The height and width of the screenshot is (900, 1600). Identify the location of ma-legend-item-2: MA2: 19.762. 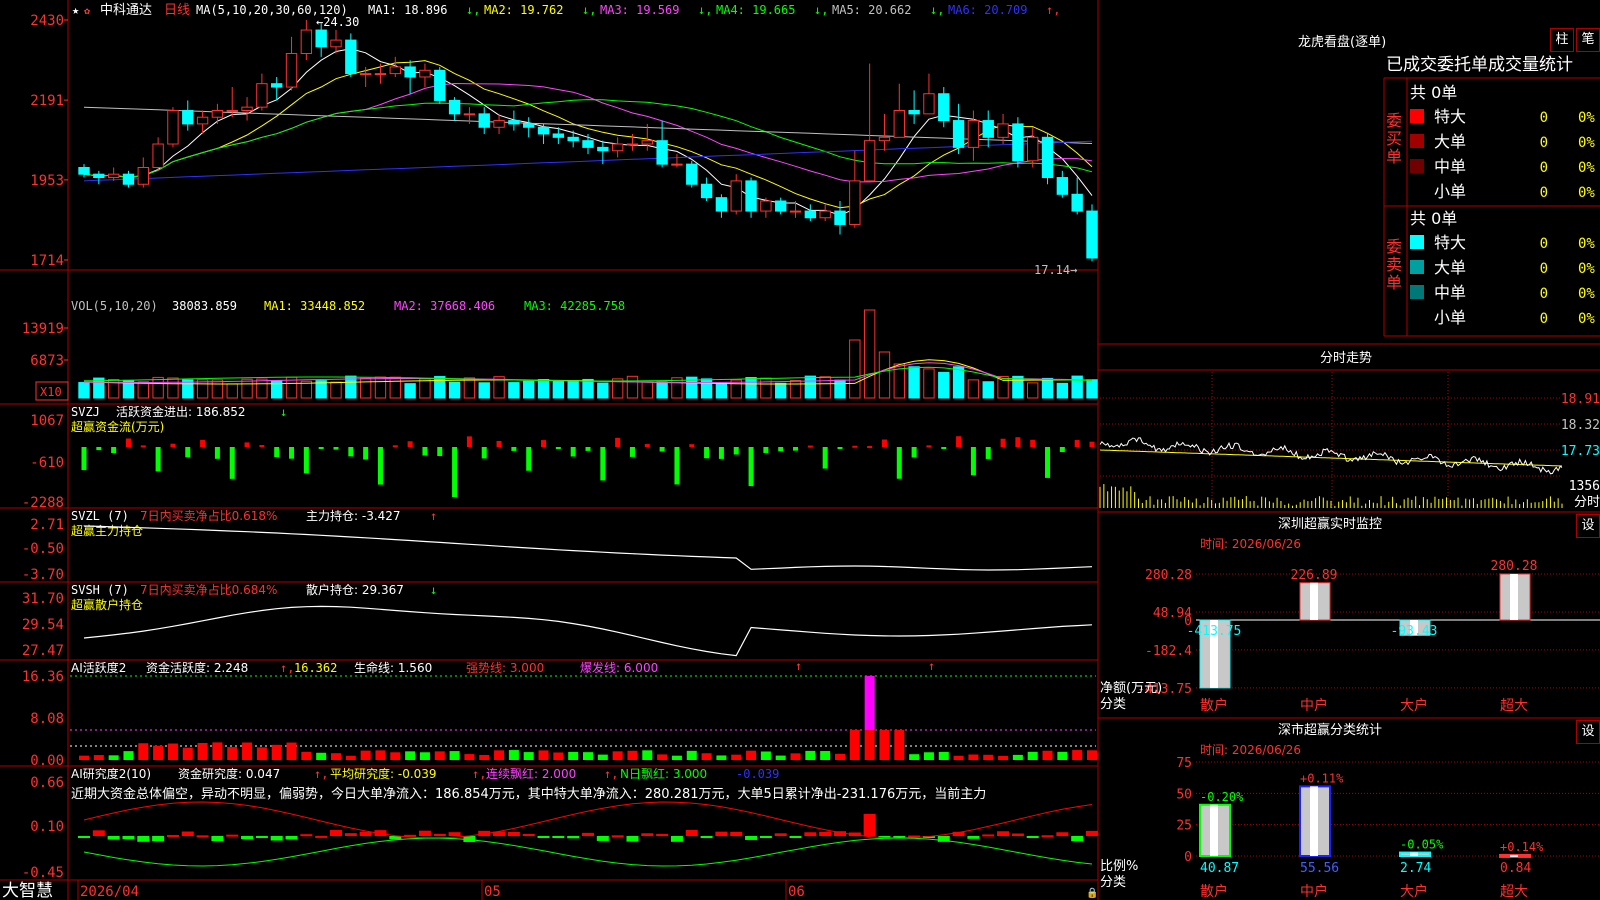
(523, 10).